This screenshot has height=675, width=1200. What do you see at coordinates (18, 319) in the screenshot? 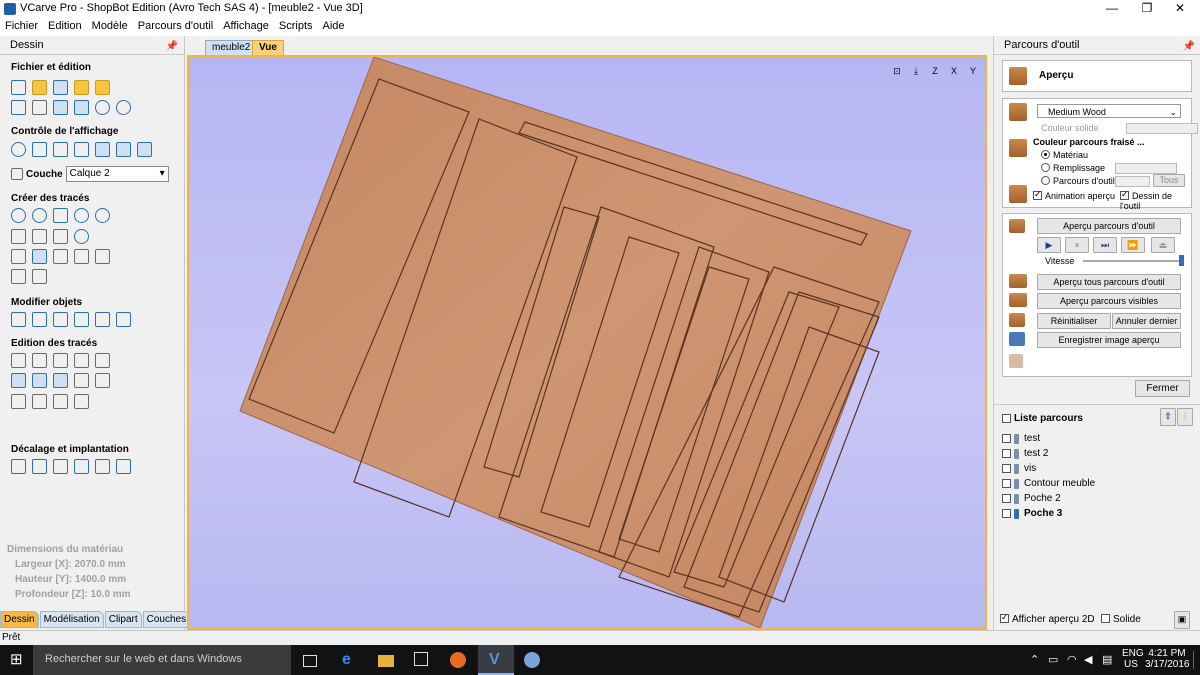
I see `move-icon` at bounding box center [18, 319].